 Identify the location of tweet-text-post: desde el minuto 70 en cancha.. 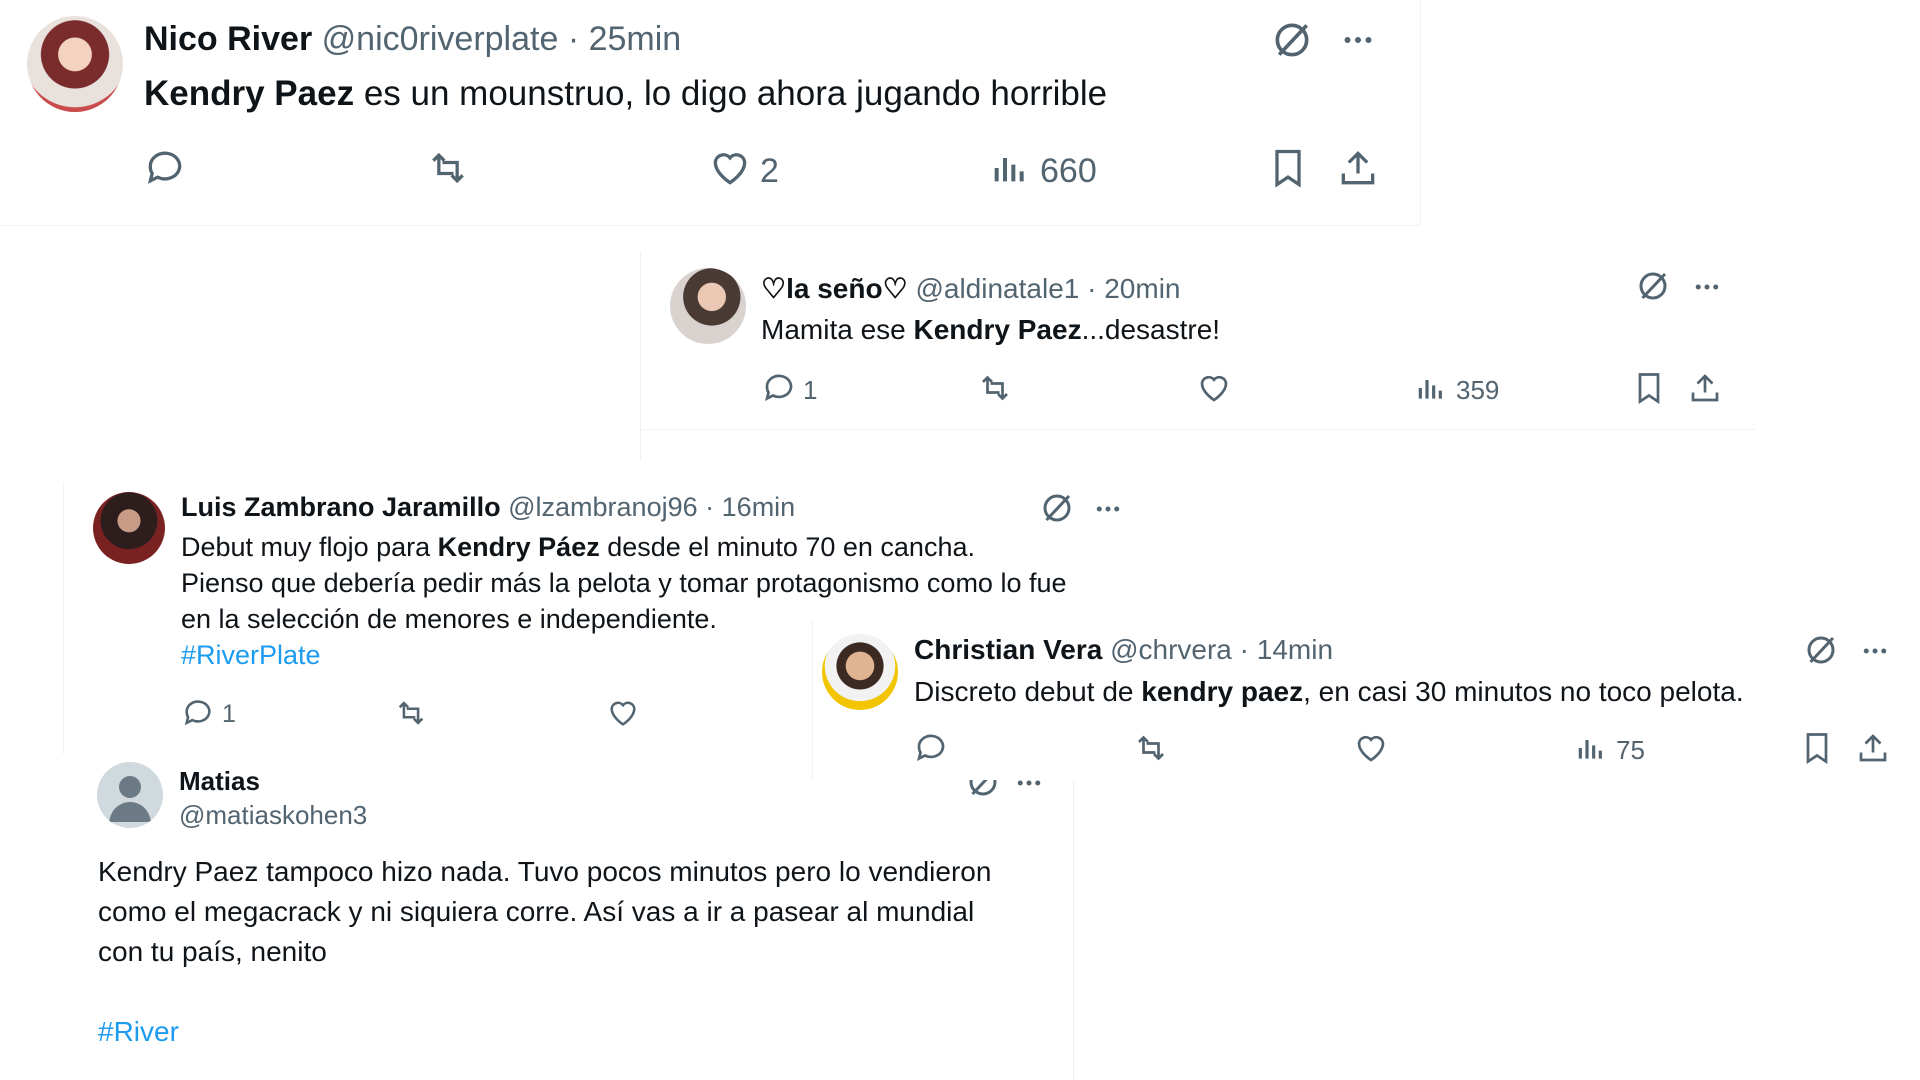
(787, 547).